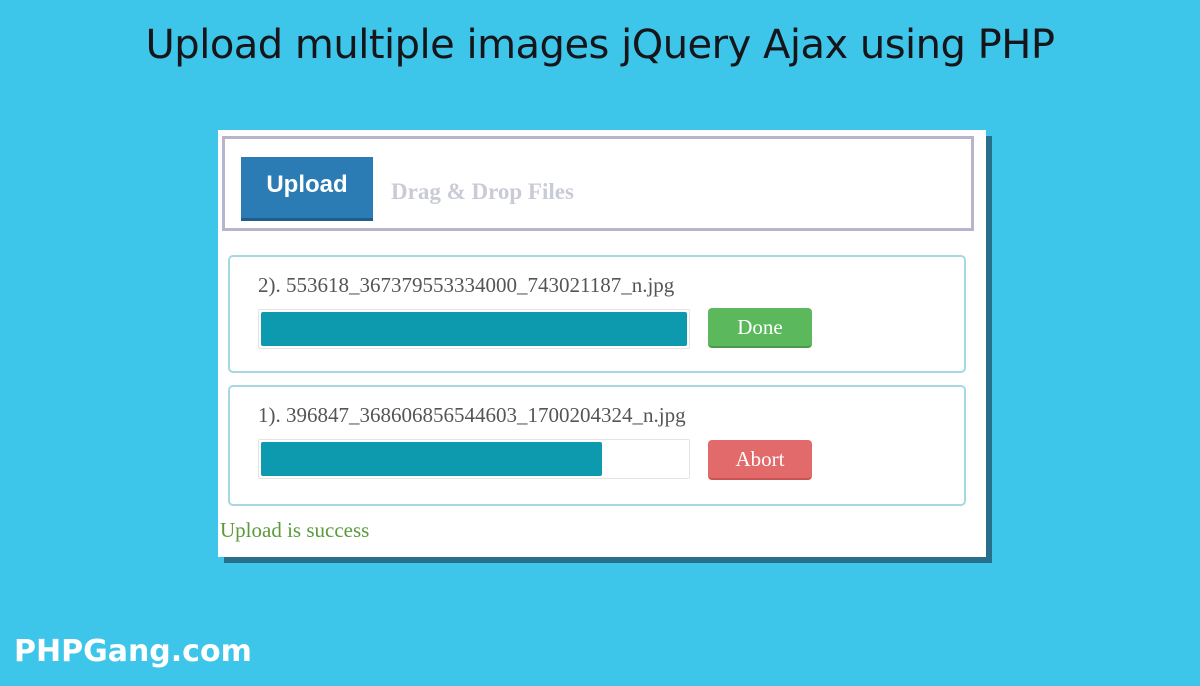 The width and height of the screenshot is (1200, 686). Describe the element at coordinates (760, 460) in the screenshot. I see `abort-button: Abort` at that location.